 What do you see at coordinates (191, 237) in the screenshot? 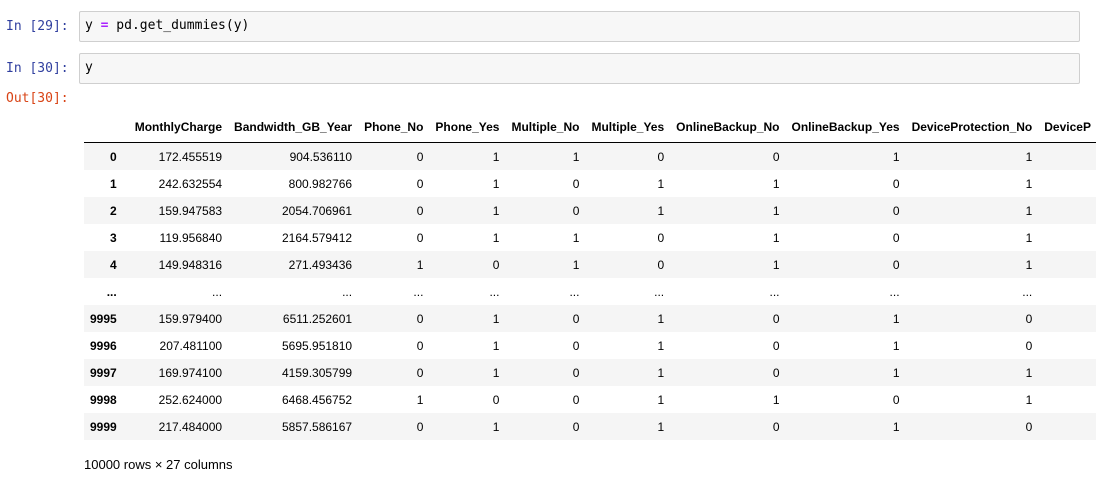
I see `table-cell: 119.956840` at bounding box center [191, 237].